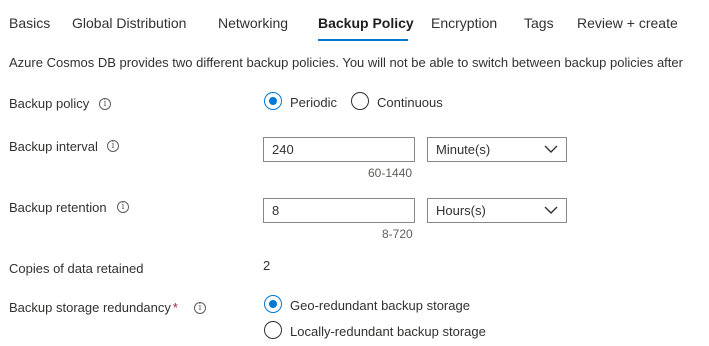  Describe the element at coordinates (463, 149) in the screenshot. I see `backup-interval-unit-value: Minute(s)` at that location.